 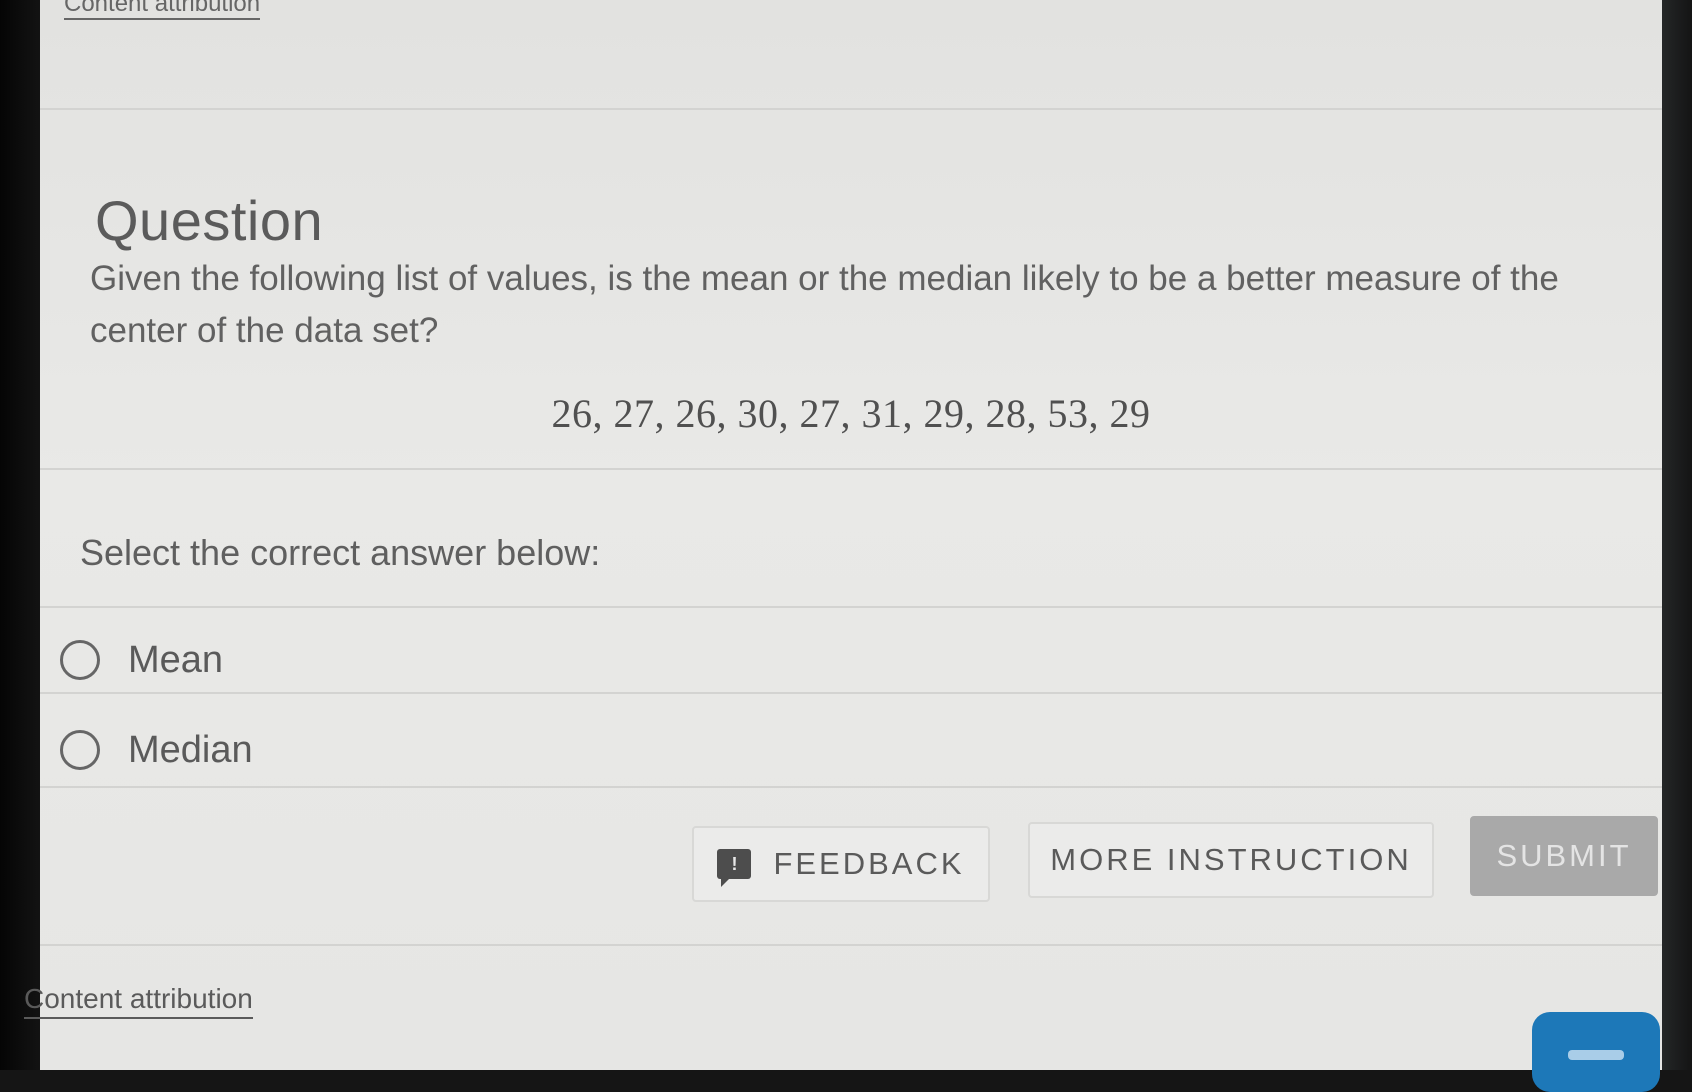 I want to click on radio-button-mean, so click(x=80, y=660).